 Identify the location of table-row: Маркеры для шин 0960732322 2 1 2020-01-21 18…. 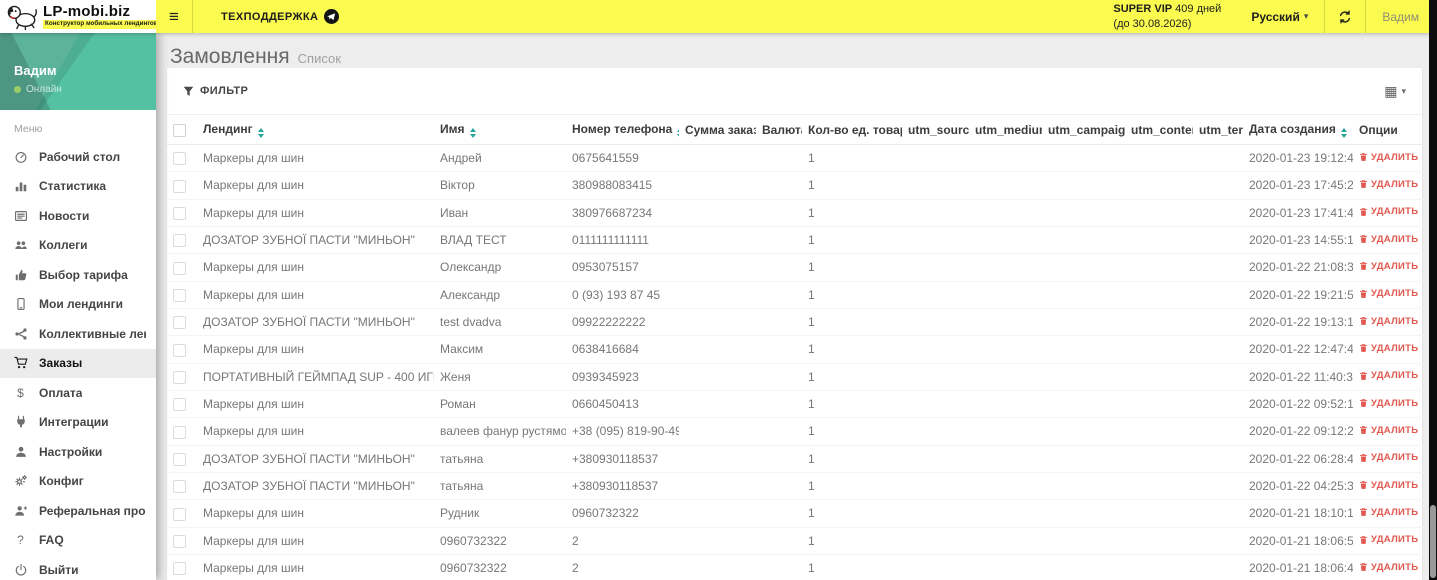
(797, 567).